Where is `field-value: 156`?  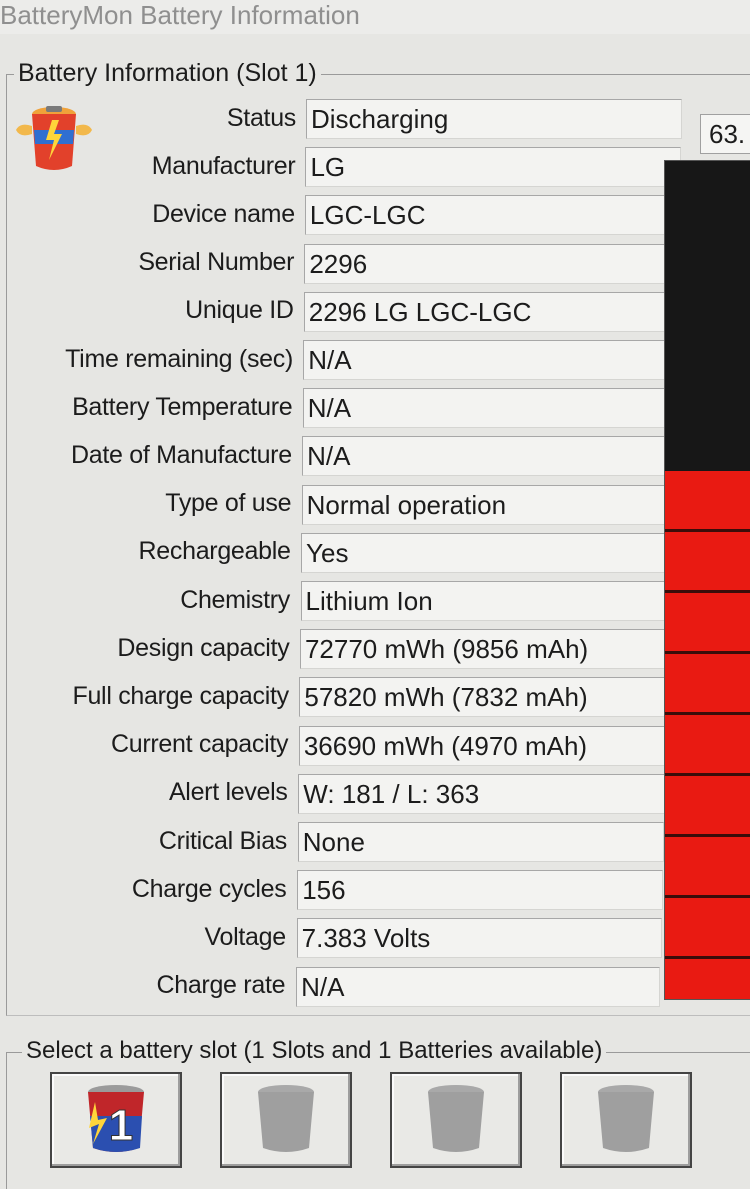
field-value: 156 is located at coordinates (480, 890).